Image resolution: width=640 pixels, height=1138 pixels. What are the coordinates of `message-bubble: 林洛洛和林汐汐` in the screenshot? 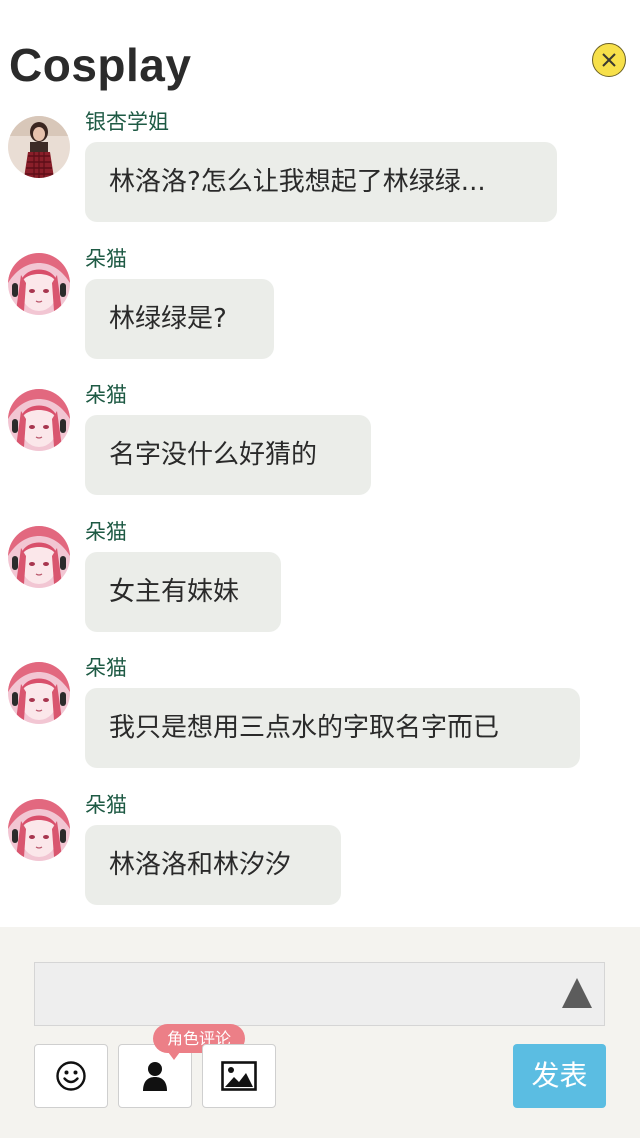 It's located at (213, 865).